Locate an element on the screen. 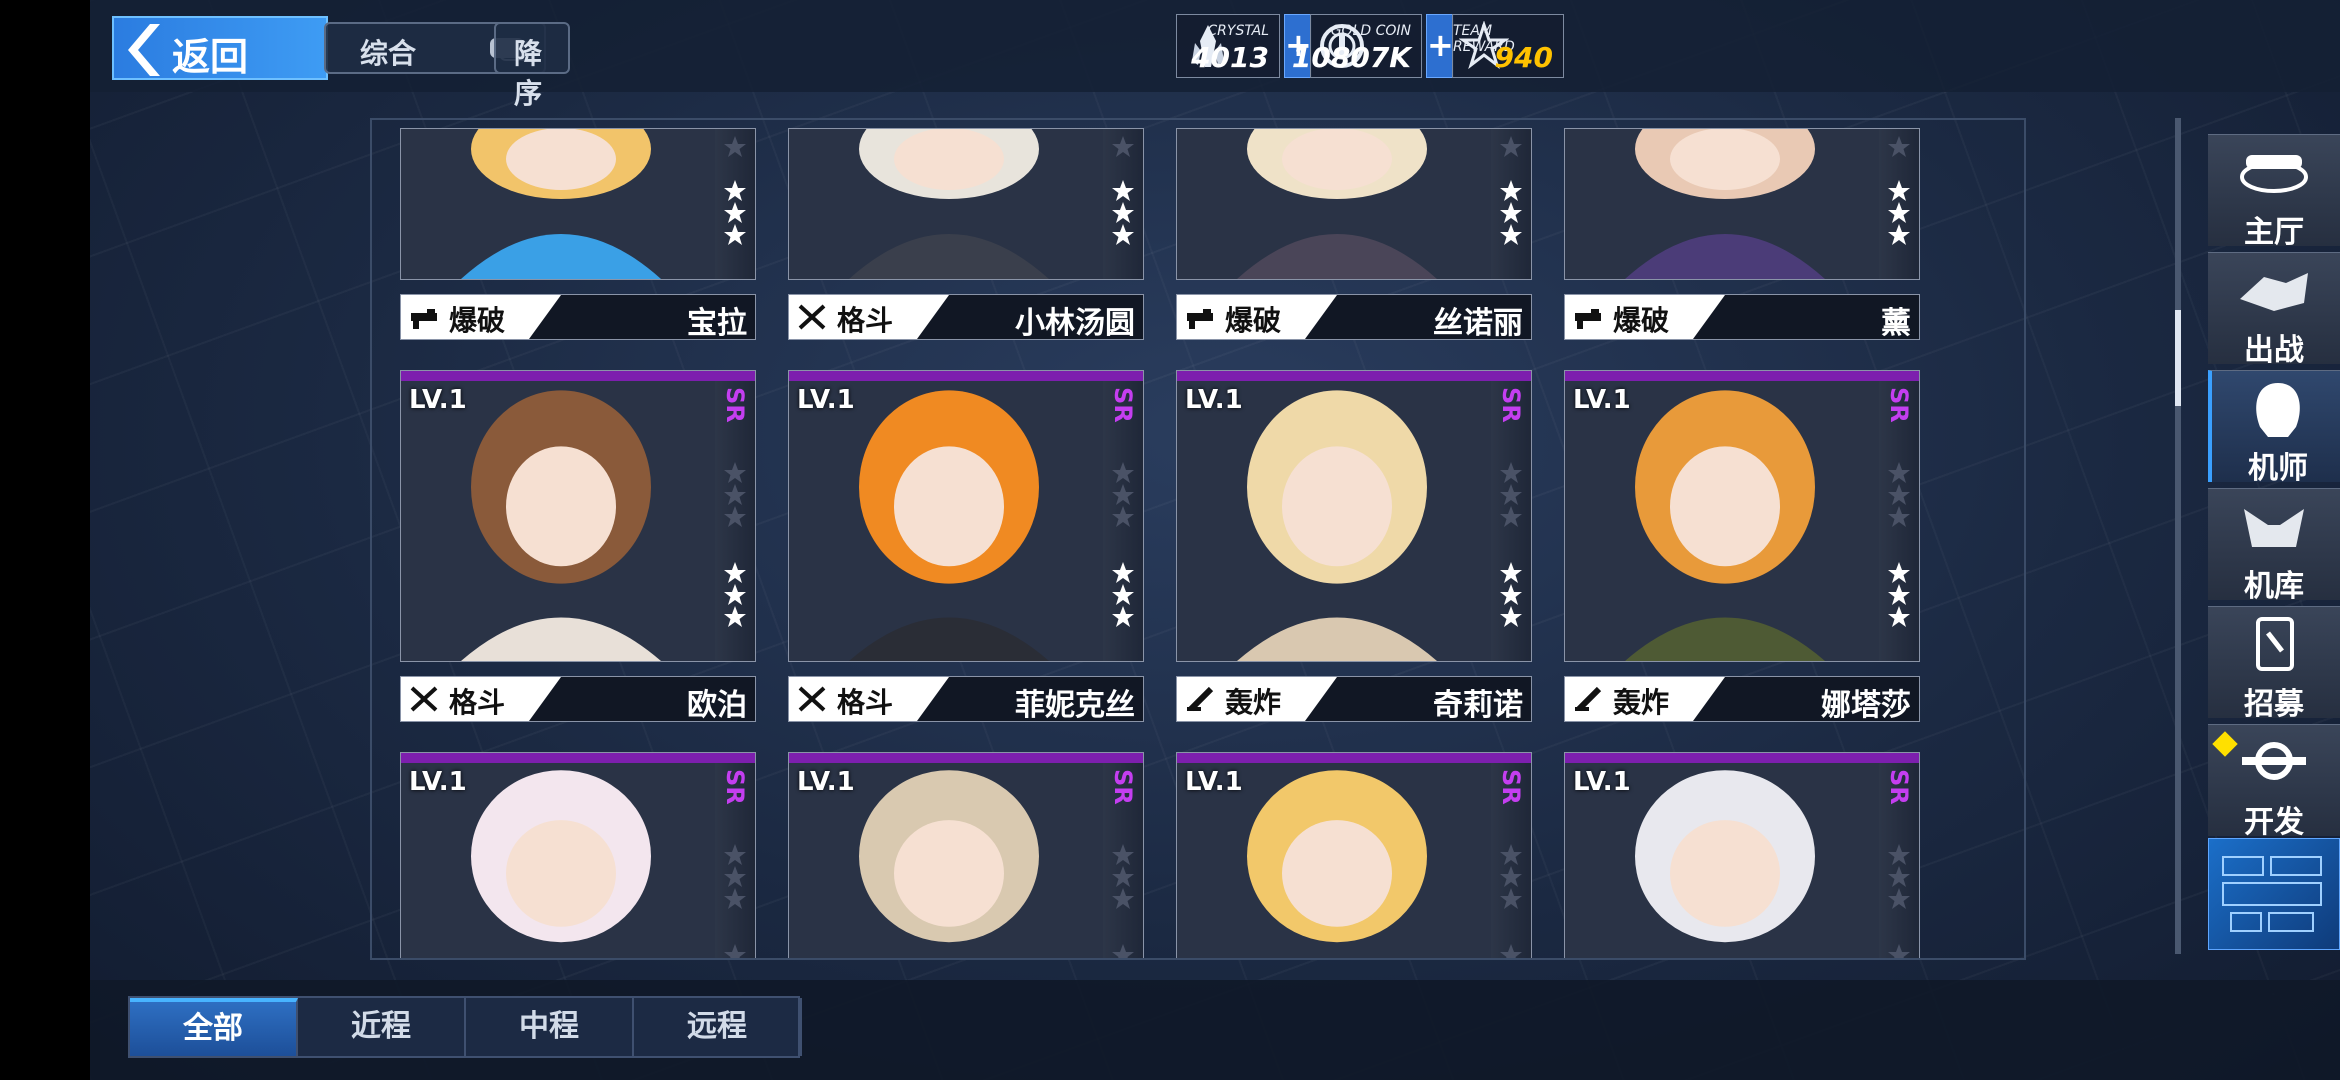 This screenshot has width=2340, height=1080. team-reward-counter: TEAM REWARD 940 is located at coordinates (1508, 46).